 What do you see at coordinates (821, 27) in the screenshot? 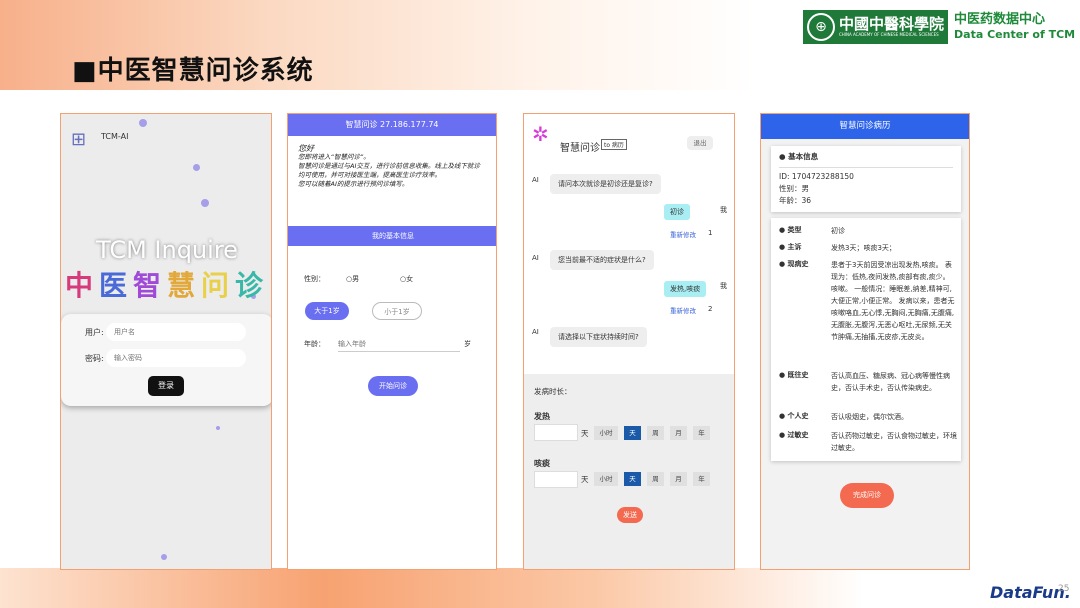
I see `seal-icon: ⊕` at bounding box center [821, 27].